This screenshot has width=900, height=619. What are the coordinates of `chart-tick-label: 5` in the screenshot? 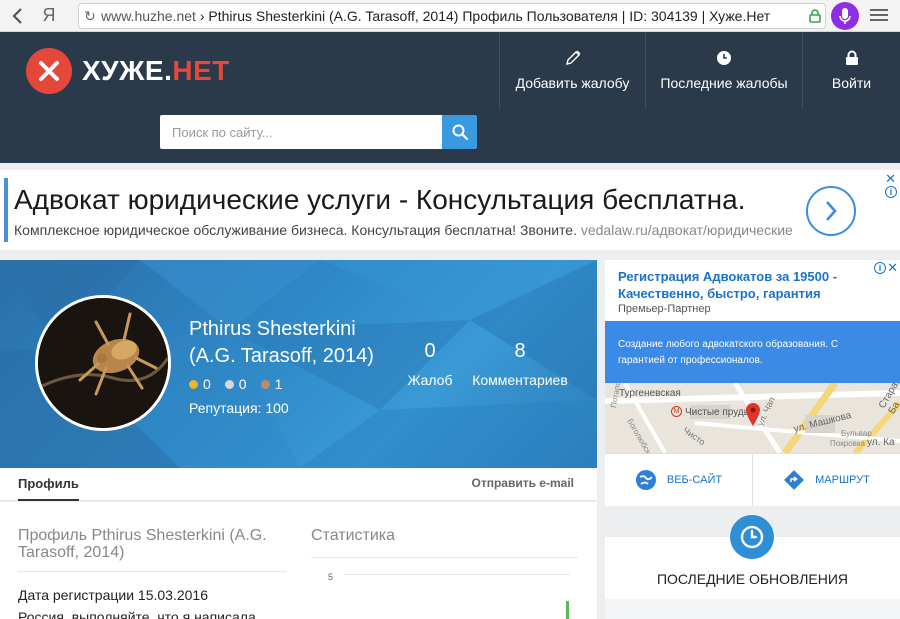 It's located at (331, 577).